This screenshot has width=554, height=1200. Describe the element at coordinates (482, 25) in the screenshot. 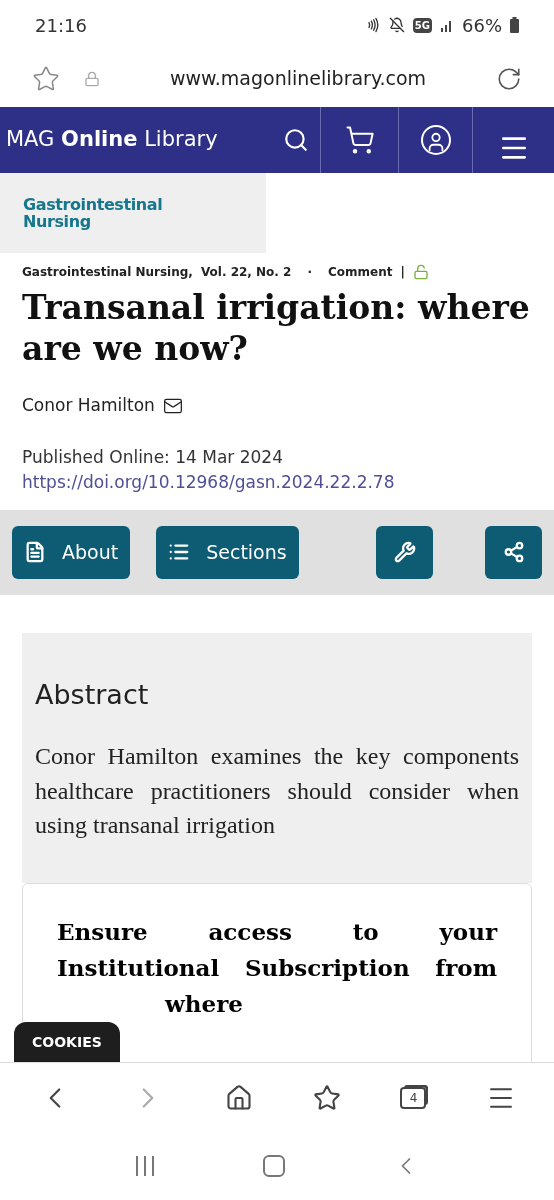

I see `battery-level: 66%` at that location.